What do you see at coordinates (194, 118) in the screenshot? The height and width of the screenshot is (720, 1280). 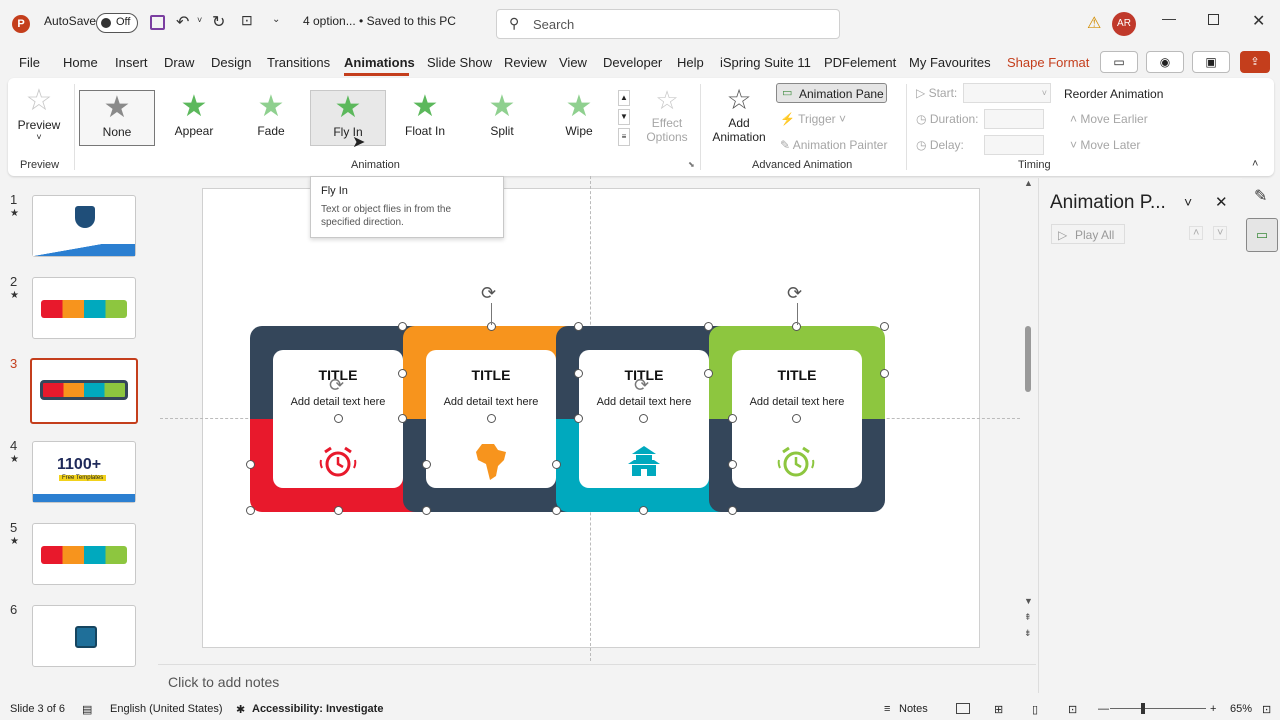 I see `gallery-appear: ★ Appear` at bounding box center [194, 118].